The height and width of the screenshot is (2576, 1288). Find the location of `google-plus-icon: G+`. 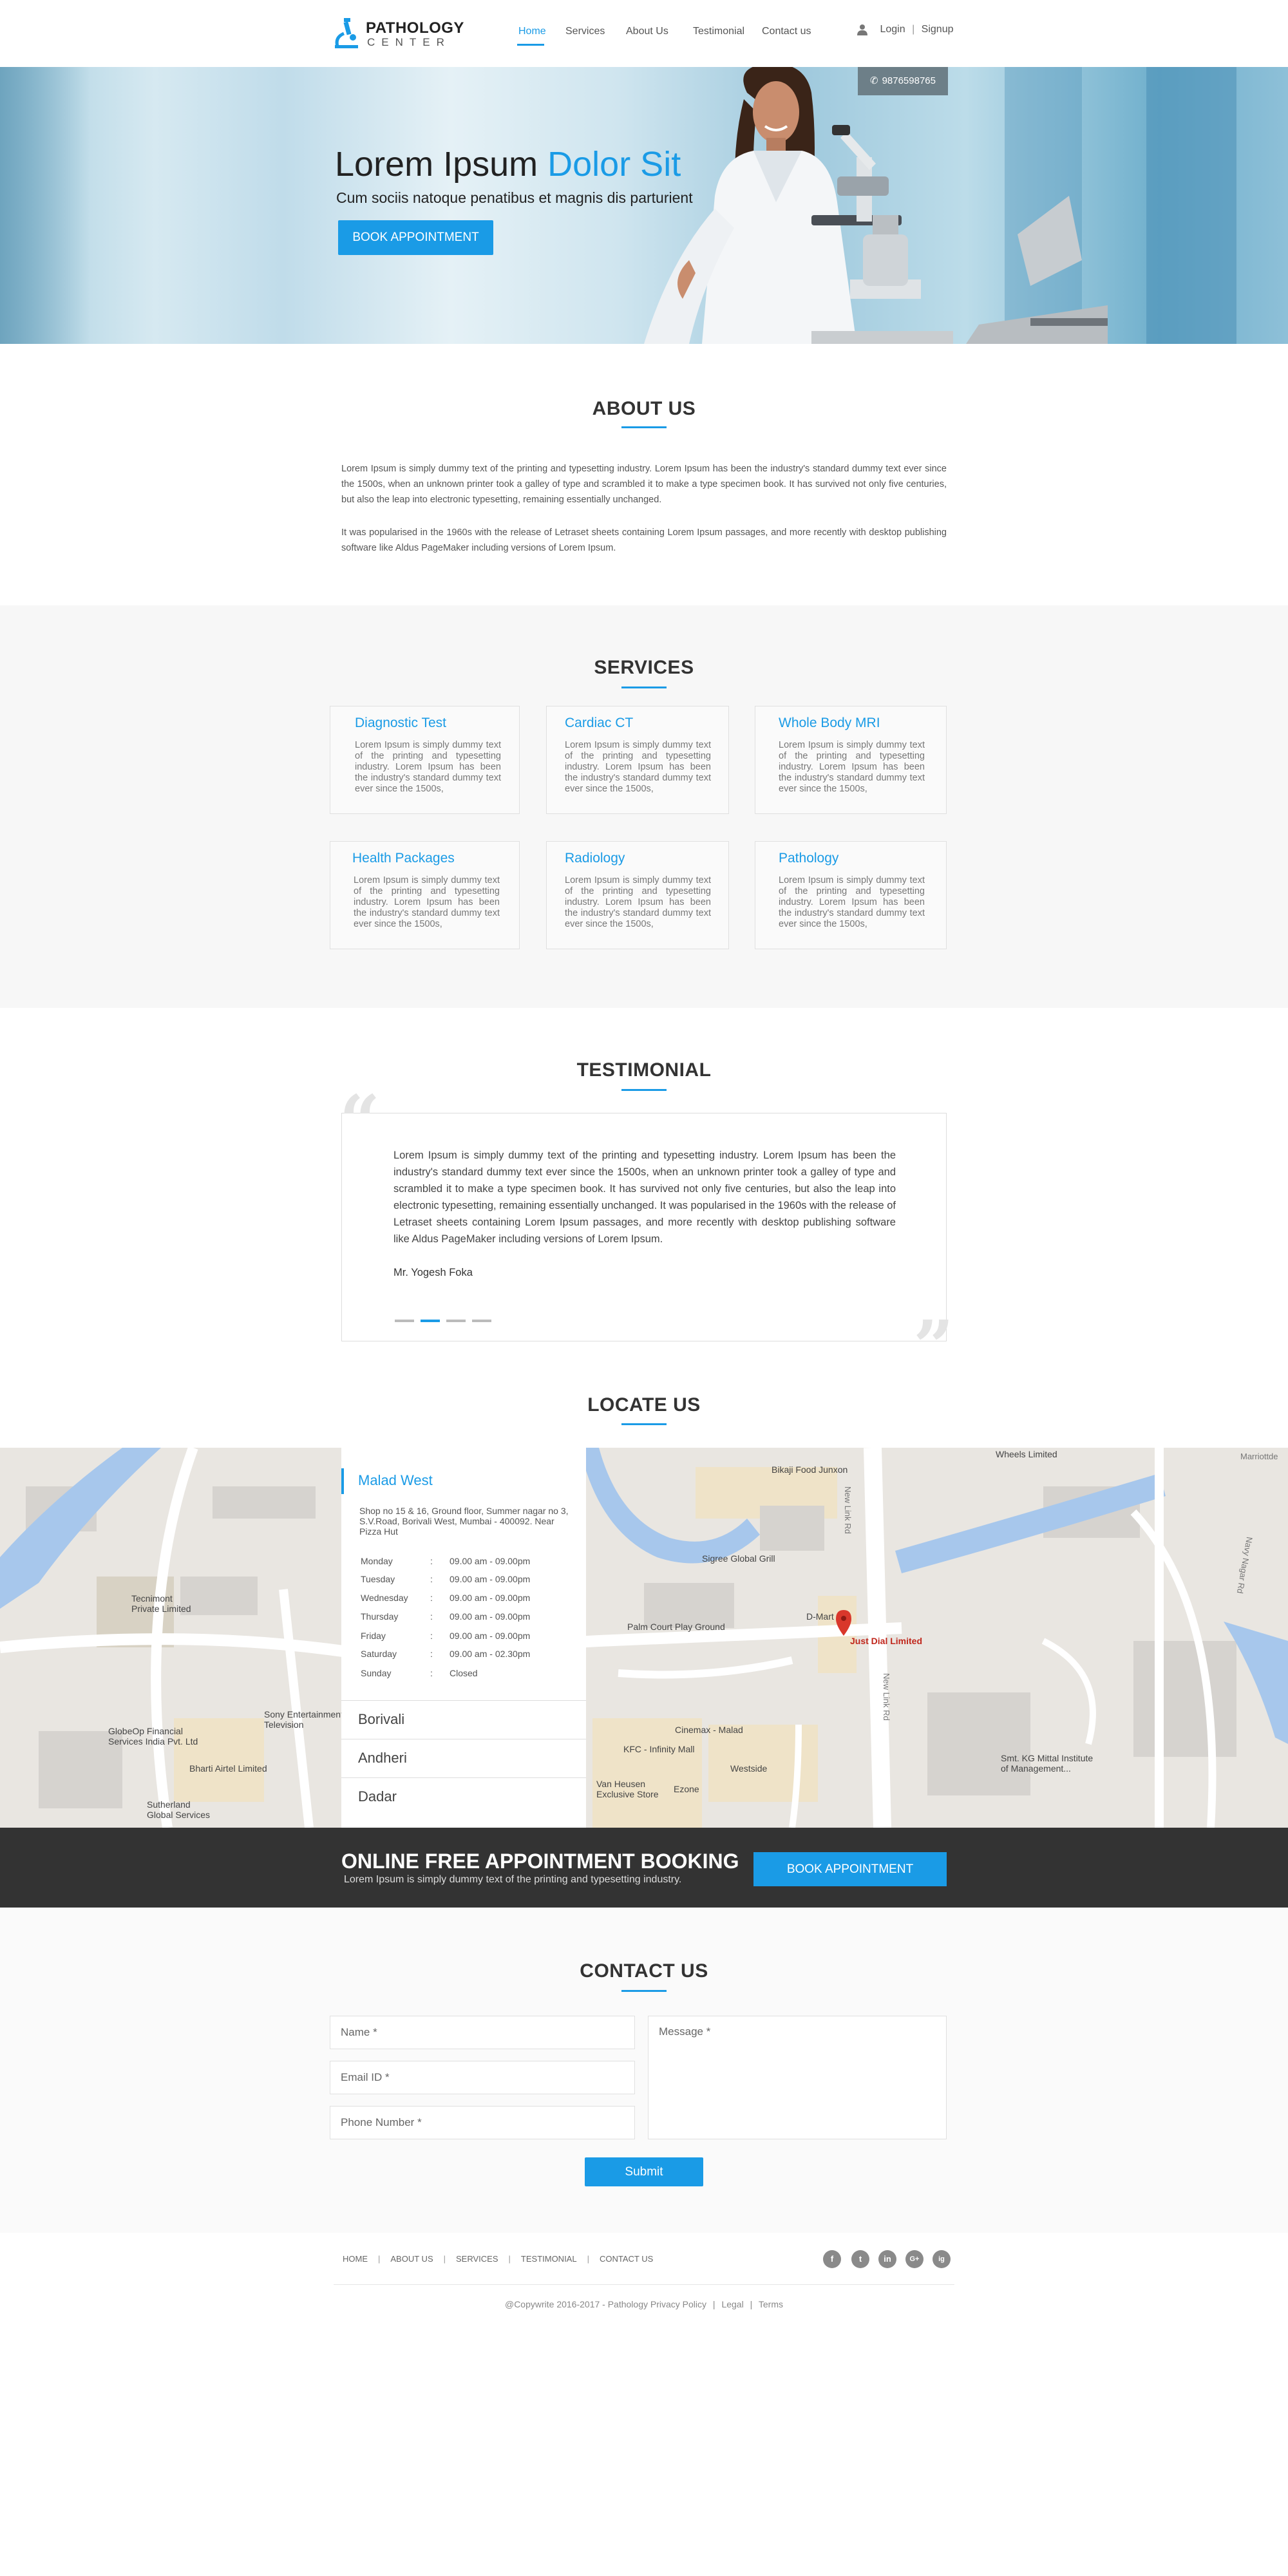

google-plus-icon: G+ is located at coordinates (914, 2259).